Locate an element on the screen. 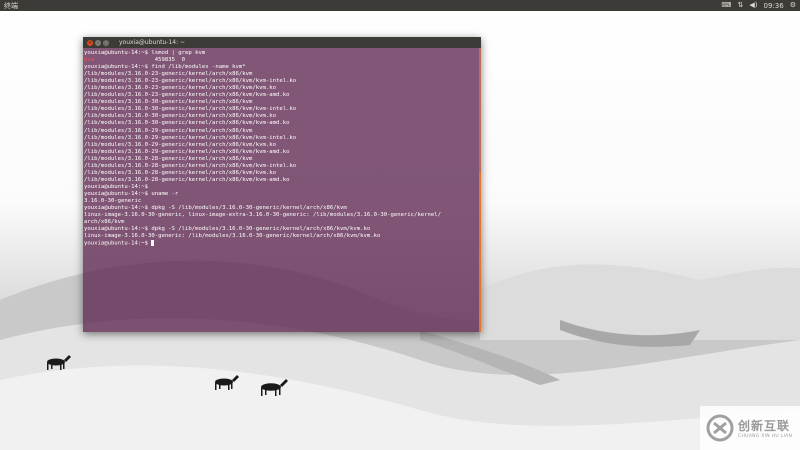 This screenshot has width=800, height=450. terminal-scrollbar is located at coordinates (480, 190).